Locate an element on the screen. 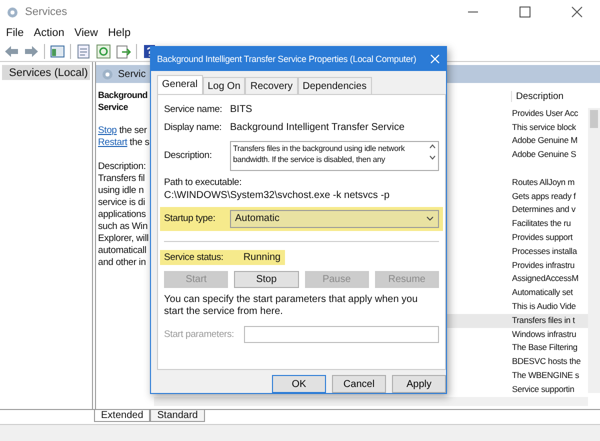 The width and height of the screenshot is (600, 441). back-arrow-icon is located at coordinates (11, 51).